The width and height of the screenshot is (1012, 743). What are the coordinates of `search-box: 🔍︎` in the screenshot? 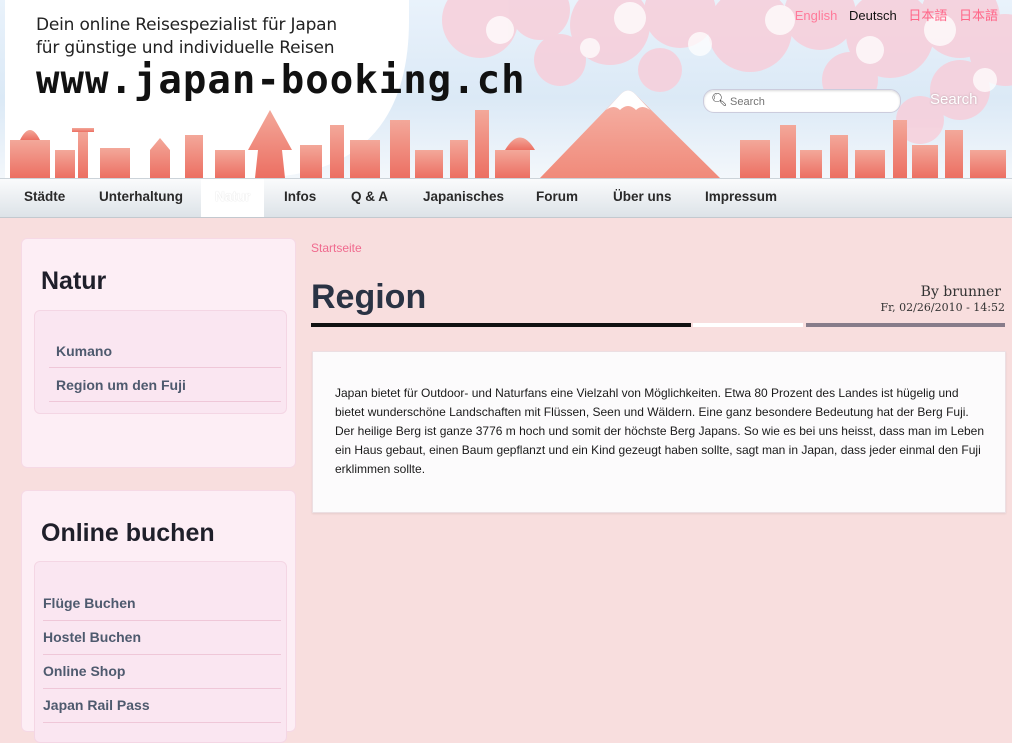 It's located at (802, 101).